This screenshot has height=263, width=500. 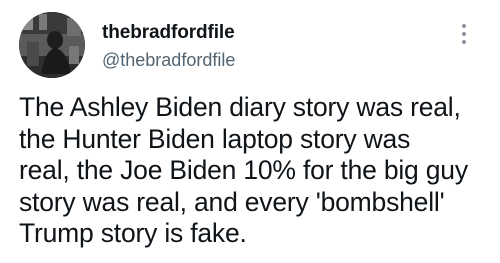 I want to click on author-display-name: thebradfordfile, so click(x=168, y=33).